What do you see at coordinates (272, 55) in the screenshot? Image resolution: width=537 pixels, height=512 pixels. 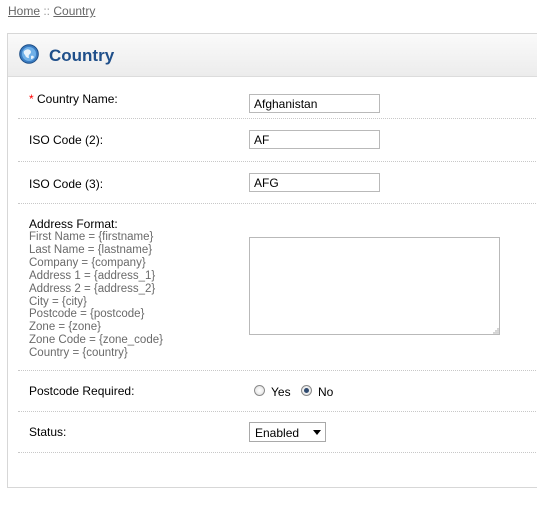 I see `panel-heading: Country` at bounding box center [272, 55].